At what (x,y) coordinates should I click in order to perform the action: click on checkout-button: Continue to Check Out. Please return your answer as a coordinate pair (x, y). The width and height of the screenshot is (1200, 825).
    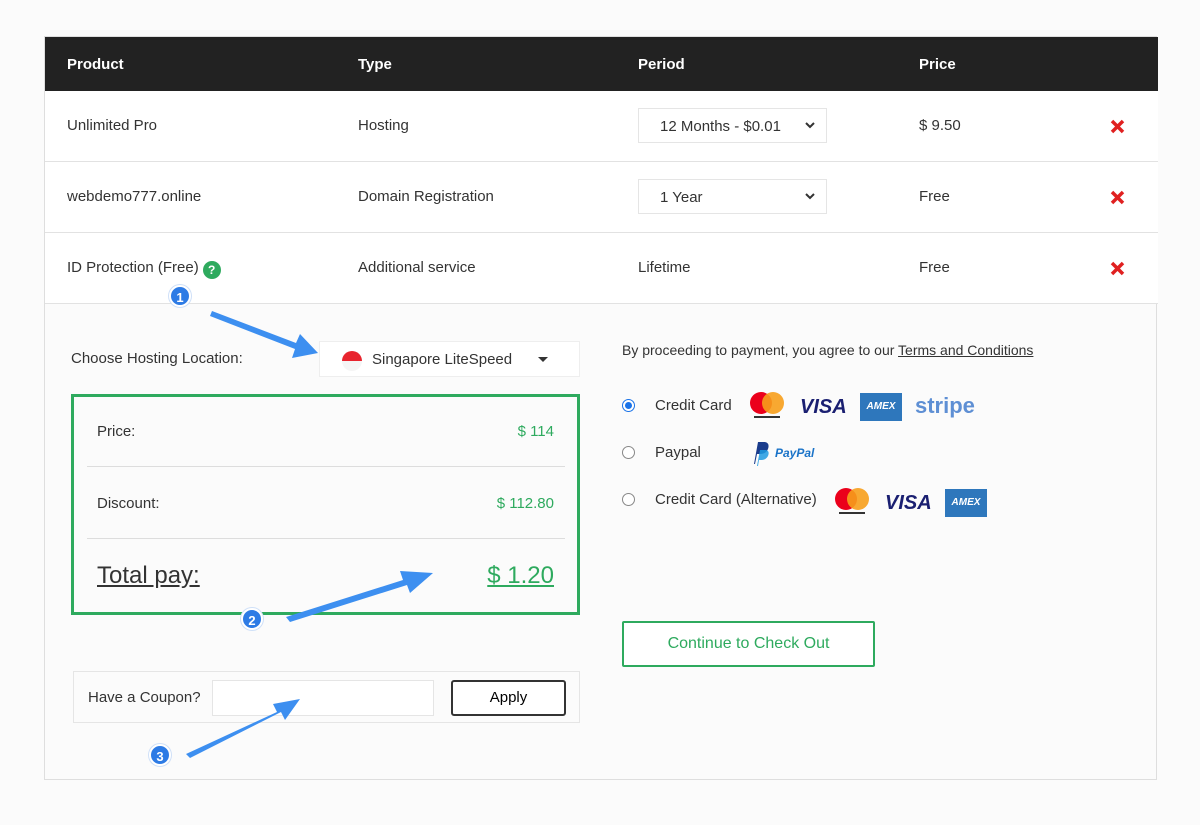
    Looking at the image, I should click on (748, 644).